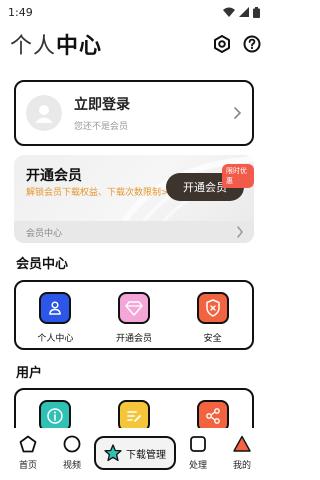 This screenshot has width=320, height=480. I want to click on tool-security: 安全, so click(213, 318).